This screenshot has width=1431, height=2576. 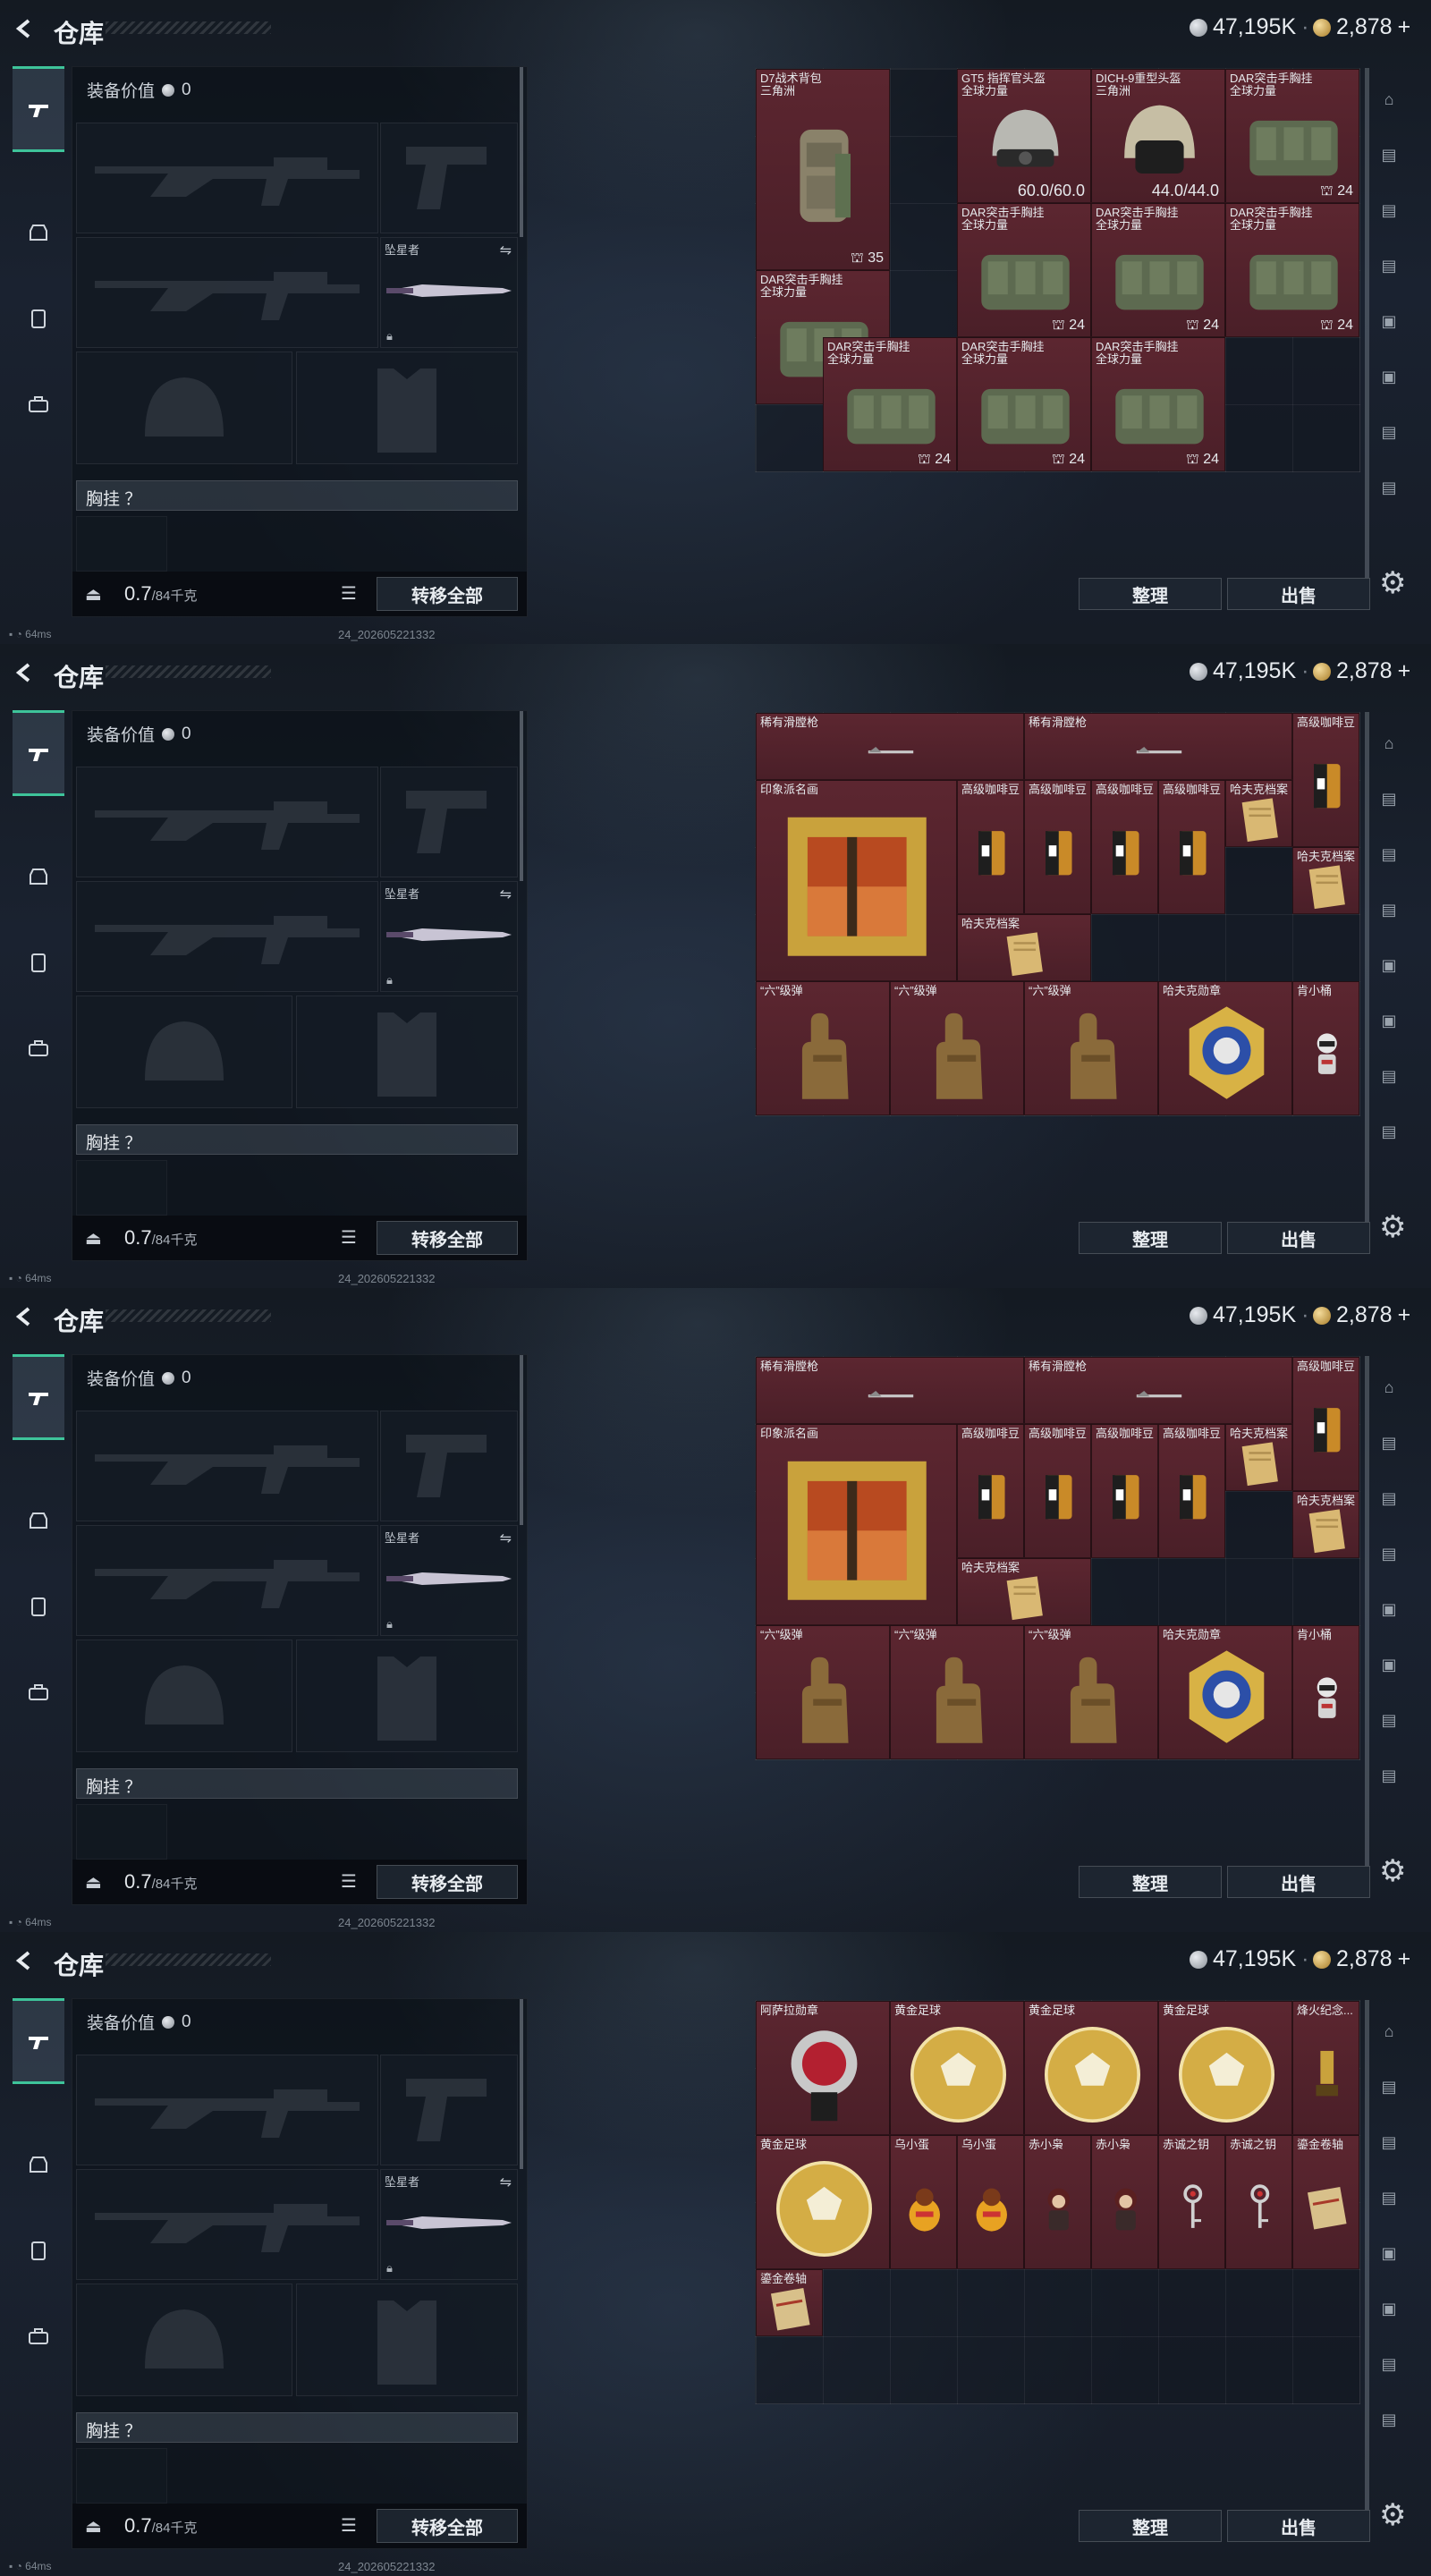 I want to click on stash-item: 鎏金卷轴, so click(x=1326, y=2202).